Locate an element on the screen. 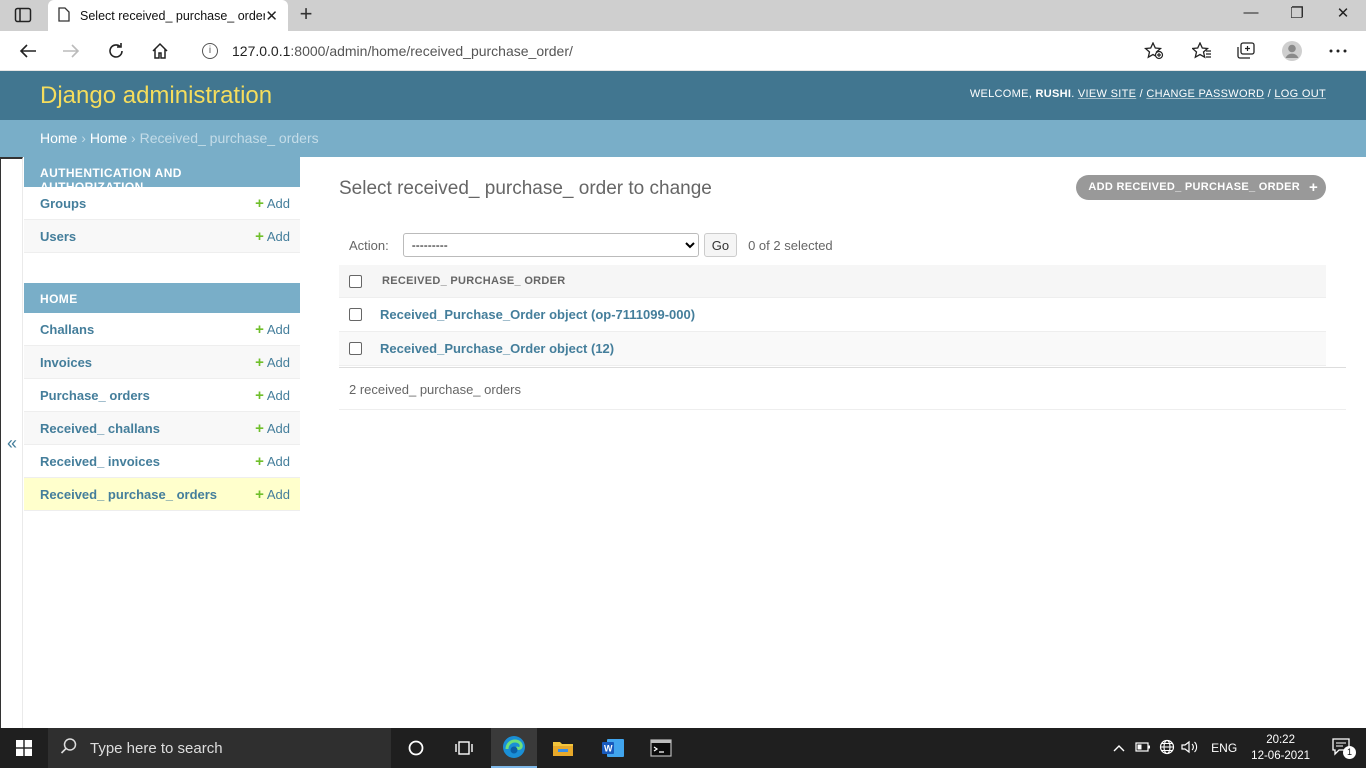 This screenshot has height=768, width=1366. sidebar-item-purchase-orders: Purchase_ orders + Add is located at coordinates (162, 395).